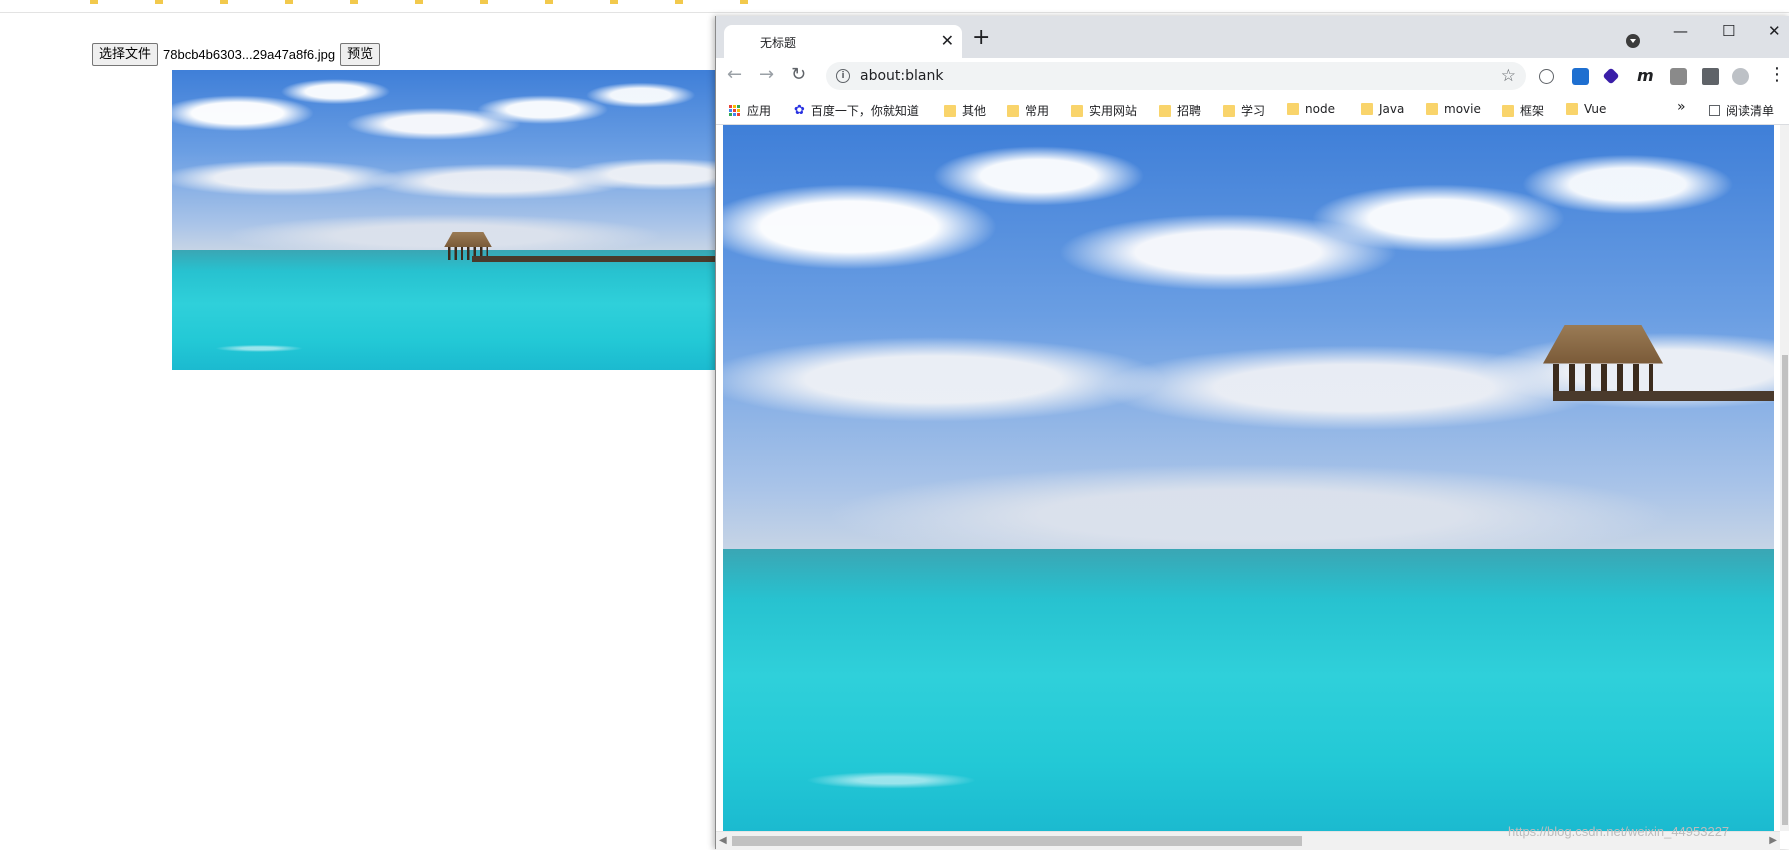 This screenshot has width=1789, height=850. I want to click on browser-menu-icon: ⋮, so click(1777, 75).